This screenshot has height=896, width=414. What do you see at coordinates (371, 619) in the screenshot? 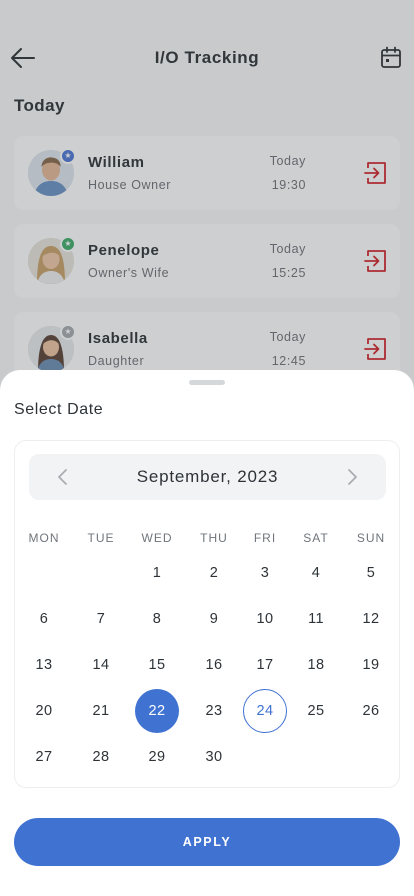
I see `calendar-day-12: 12` at bounding box center [371, 619].